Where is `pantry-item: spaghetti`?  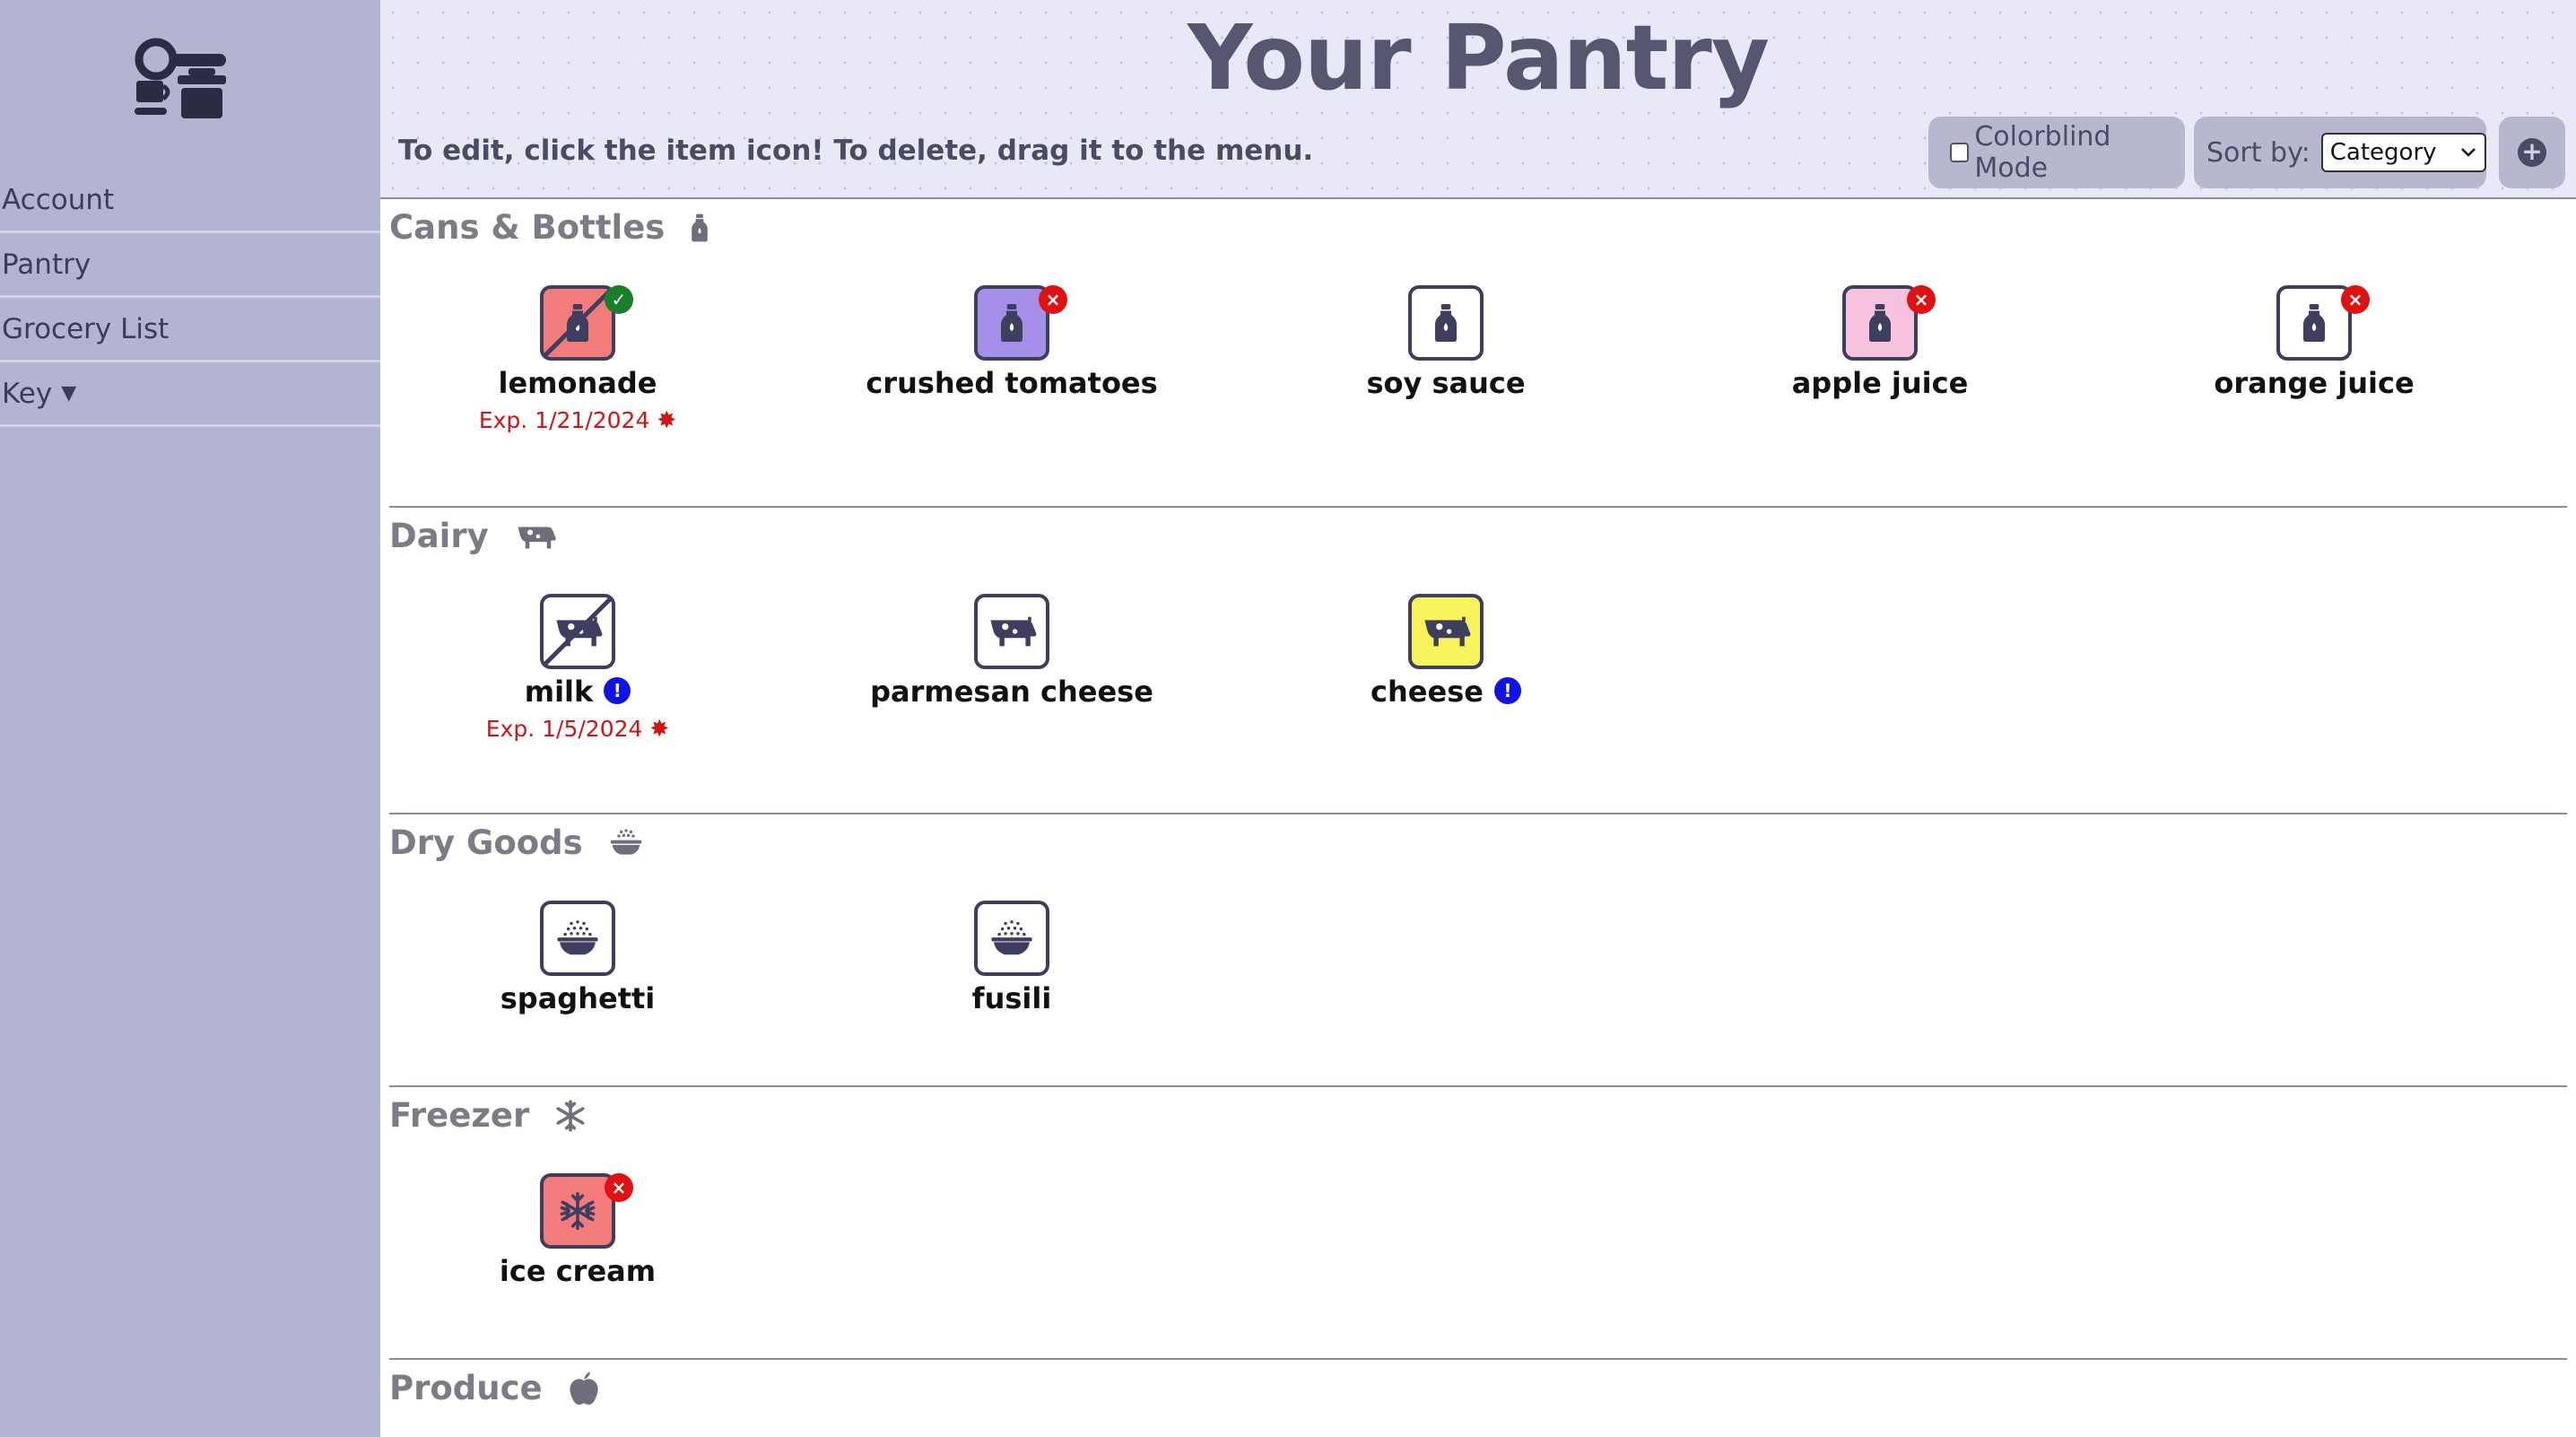
pantry-item: spaghetti is located at coordinates (577, 958).